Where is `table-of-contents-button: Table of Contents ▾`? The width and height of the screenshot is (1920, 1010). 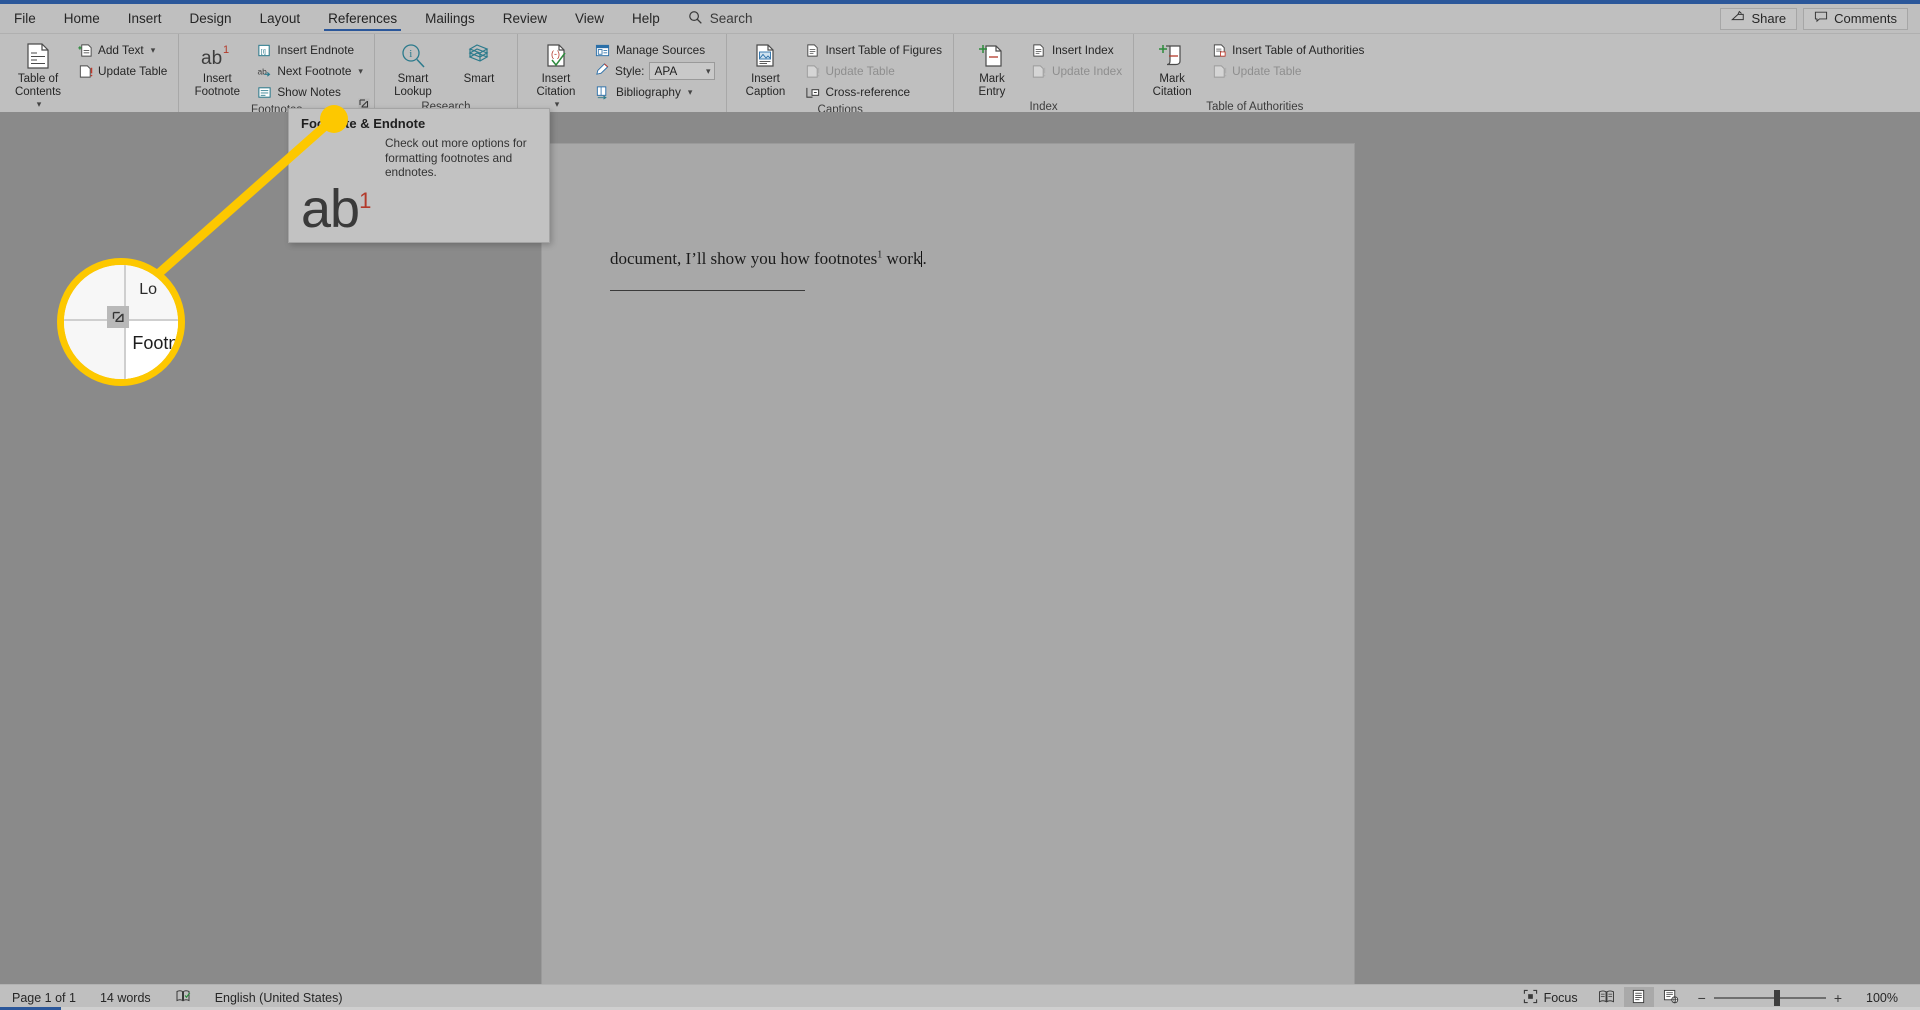 table-of-contents-button: Table of Contents ▾ is located at coordinates (38, 74).